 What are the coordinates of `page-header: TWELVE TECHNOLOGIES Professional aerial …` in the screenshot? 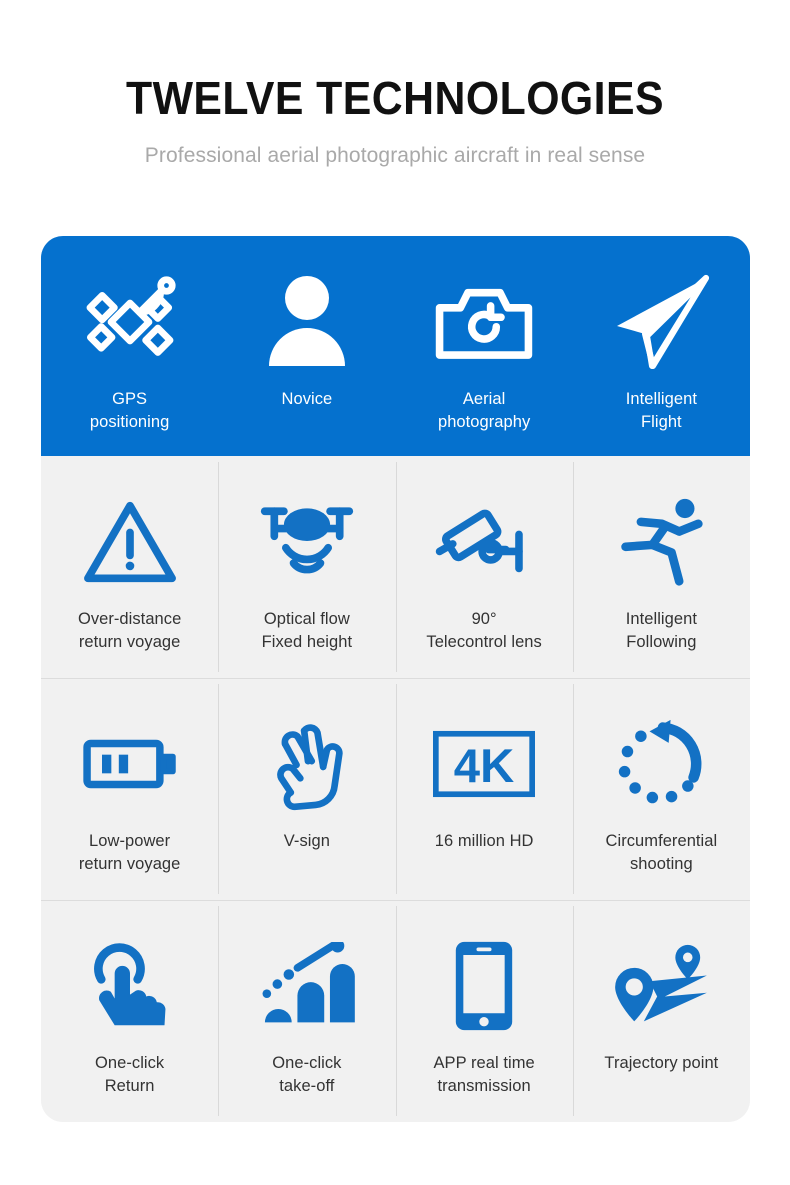 It's located at (395, 84).